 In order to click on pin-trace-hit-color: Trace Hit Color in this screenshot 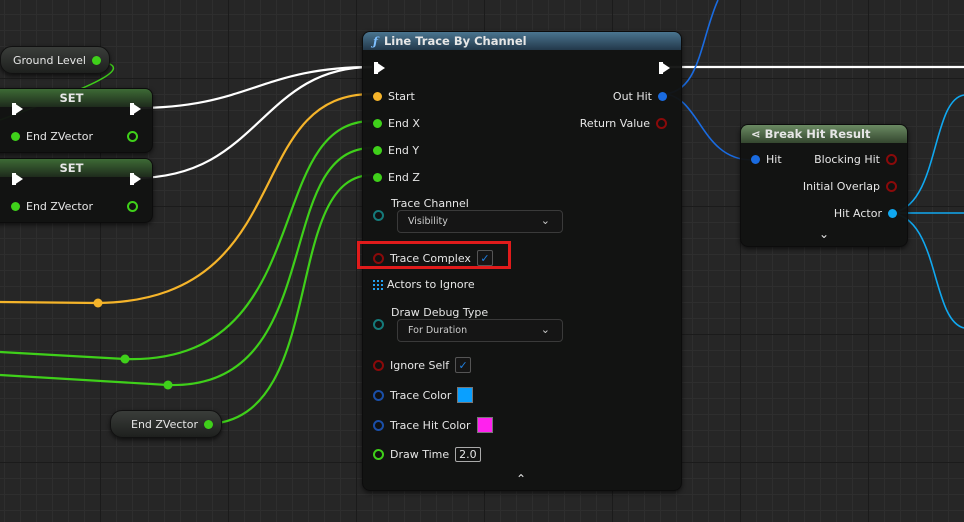, I will do `click(430, 425)`.